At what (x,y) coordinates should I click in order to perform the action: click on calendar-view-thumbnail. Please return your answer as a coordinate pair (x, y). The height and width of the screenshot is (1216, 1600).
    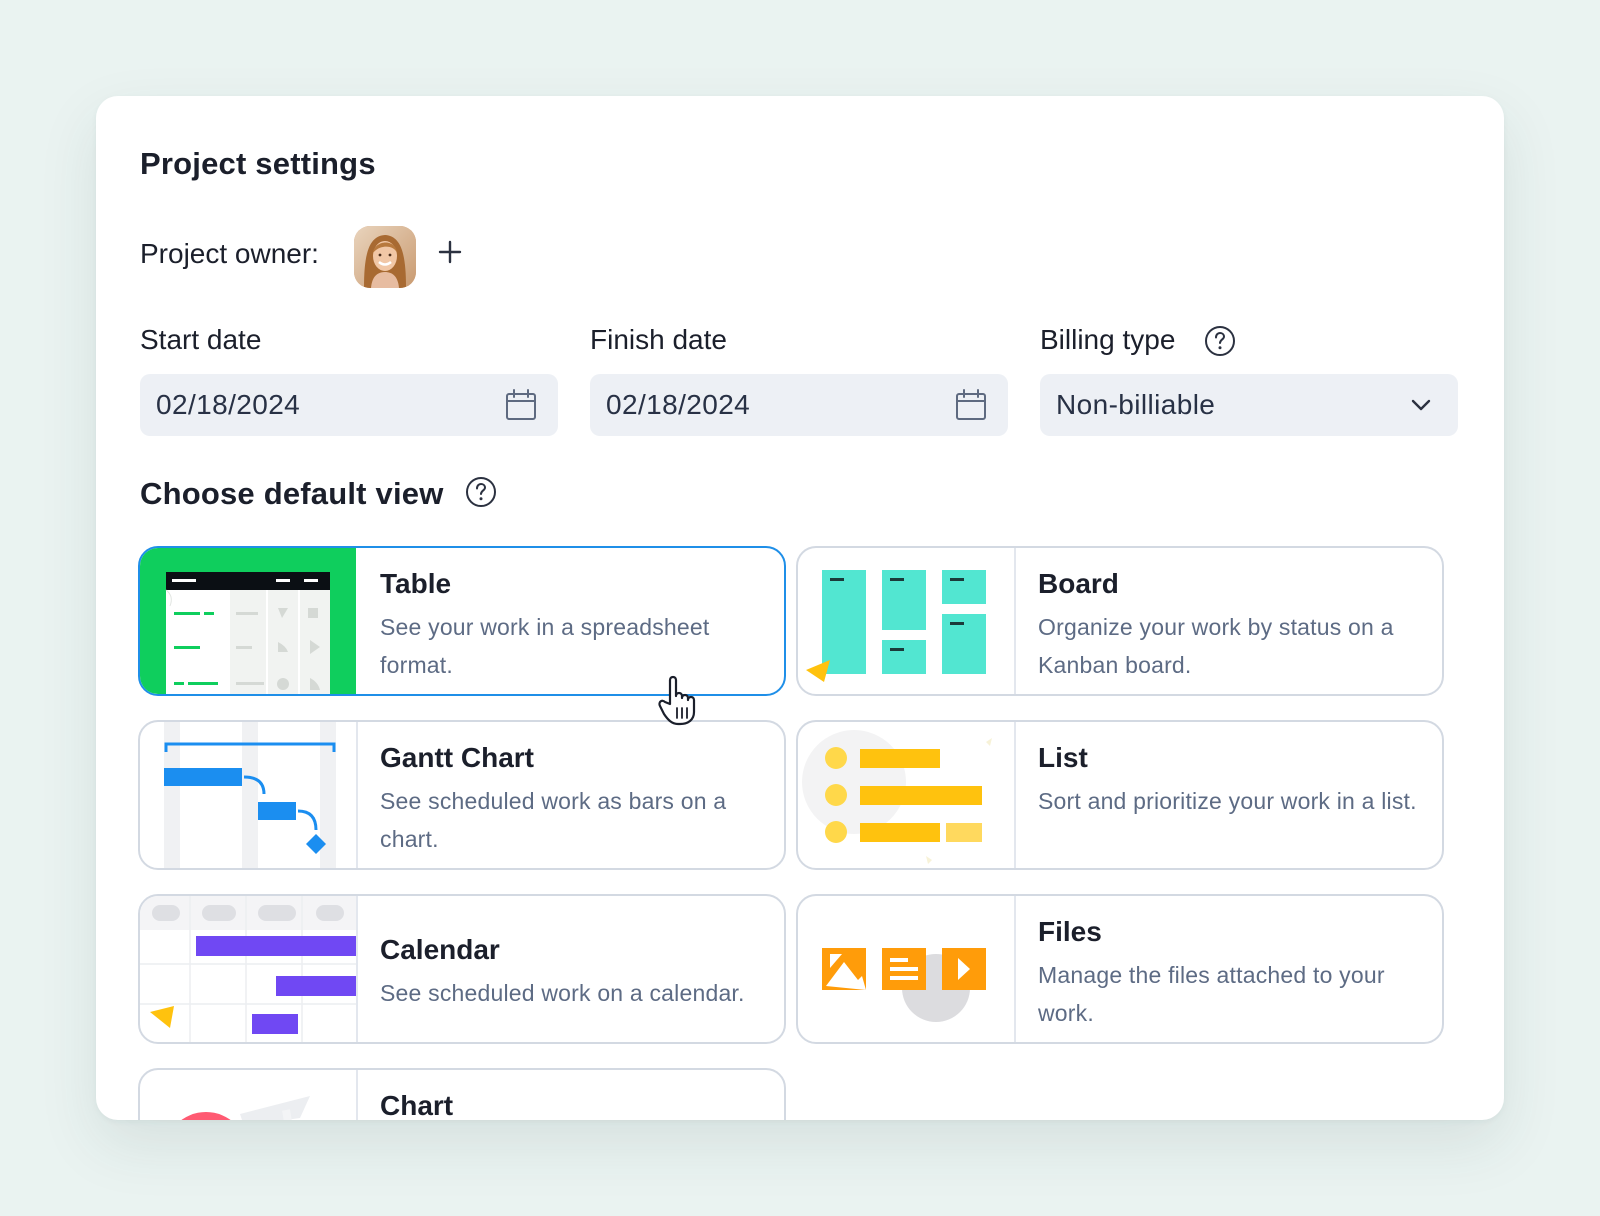
    Looking at the image, I should click on (249, 969).